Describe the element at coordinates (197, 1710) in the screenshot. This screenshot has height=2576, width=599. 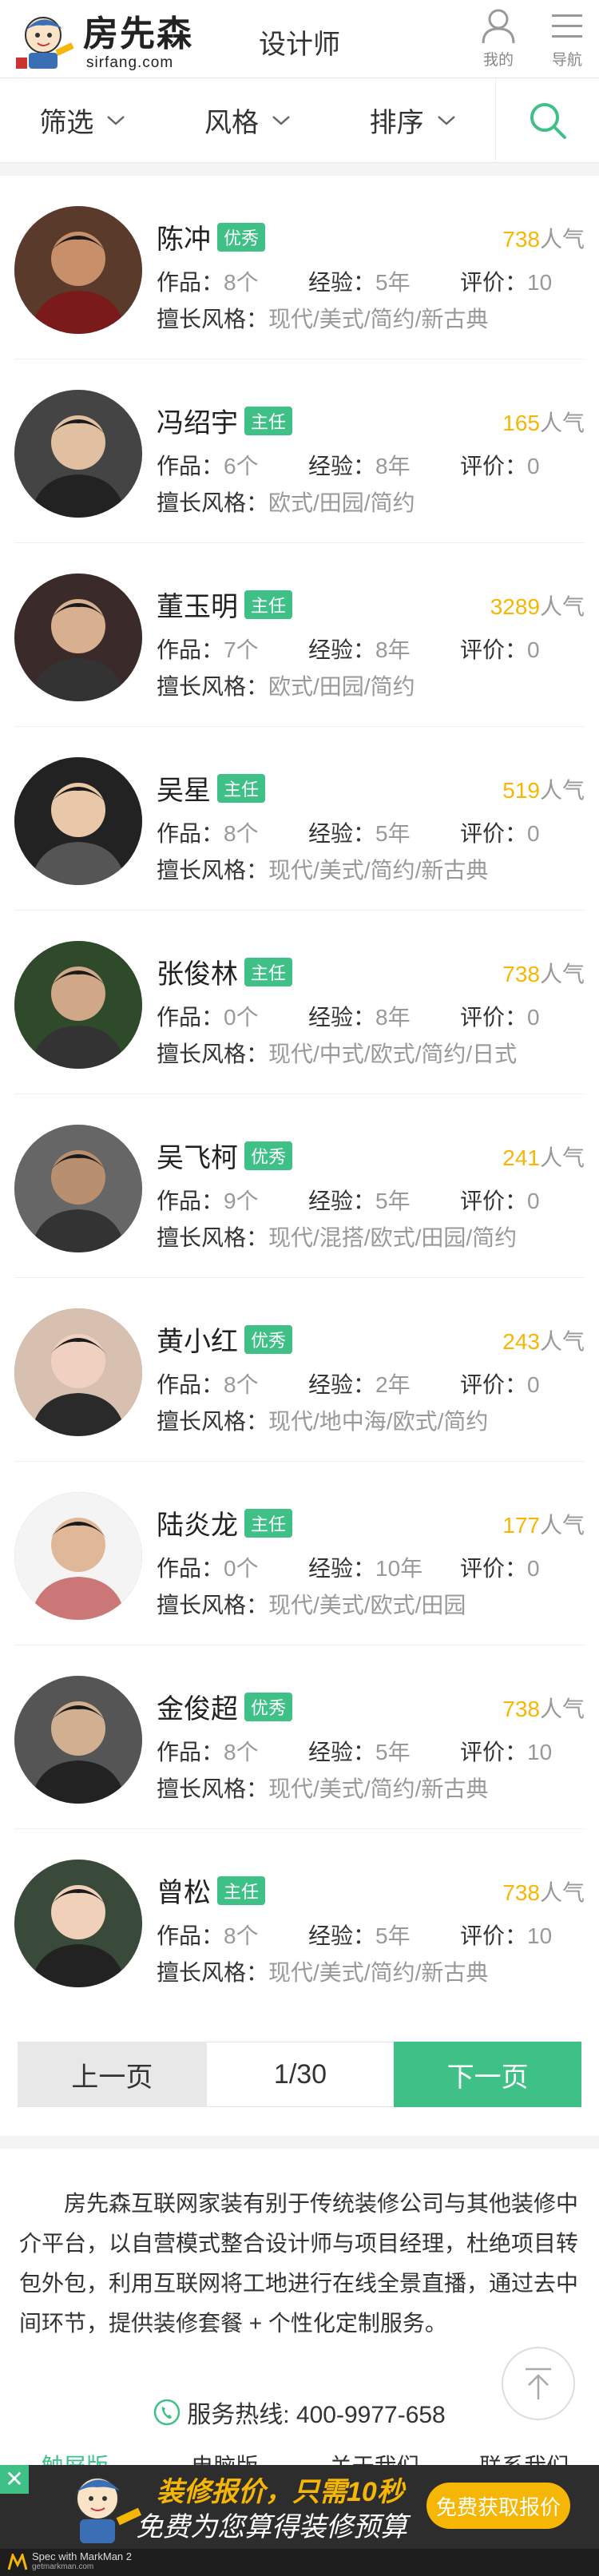
I see `designer-name-text: 金俊超` at that location.